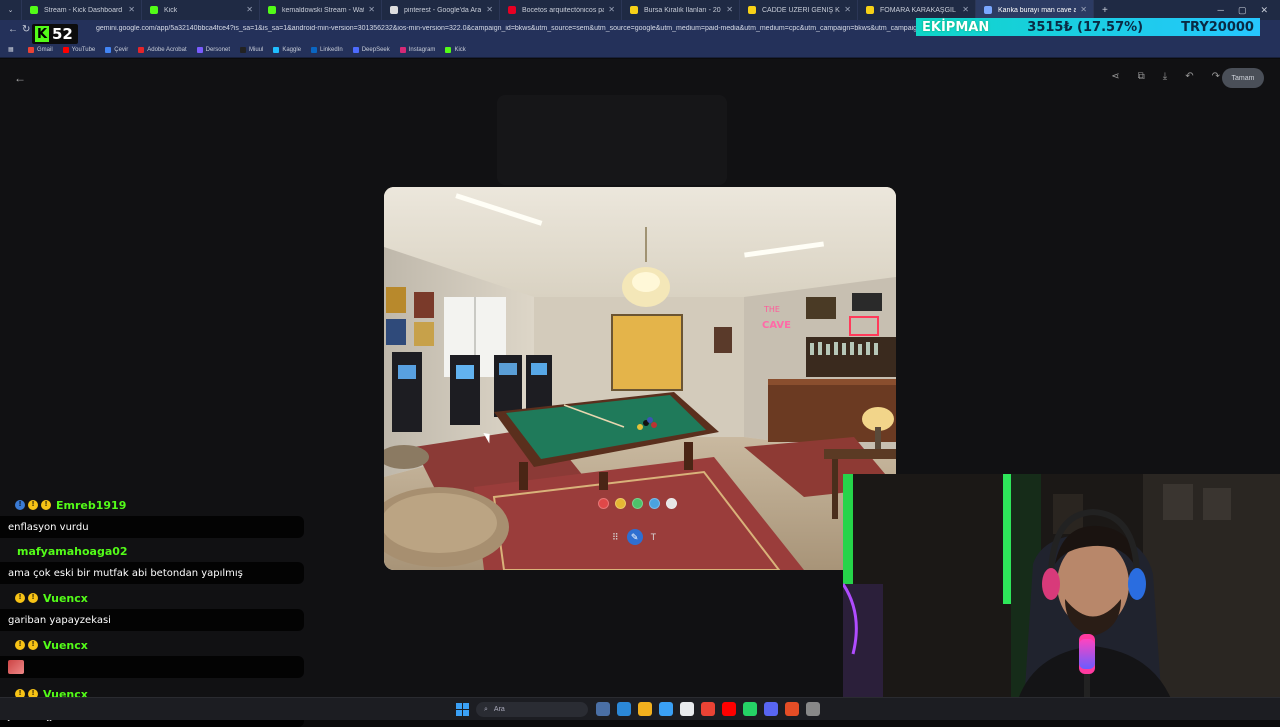  I want to click on close-window-icon: ✕, so click(1264, 10).